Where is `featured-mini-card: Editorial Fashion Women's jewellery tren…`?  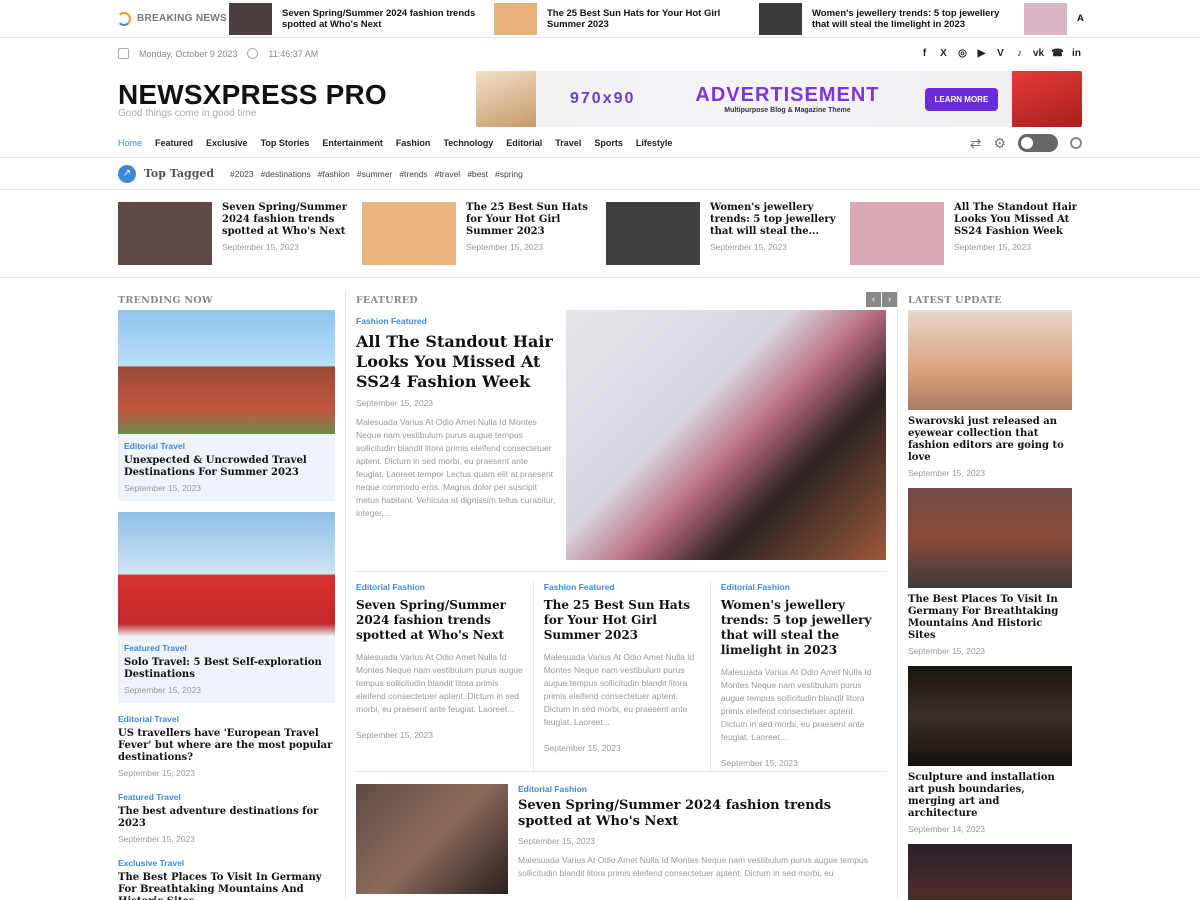
featured-mini-card: Editorial Fashion Women's jewellery tren… is located at coordinates (798, 676).